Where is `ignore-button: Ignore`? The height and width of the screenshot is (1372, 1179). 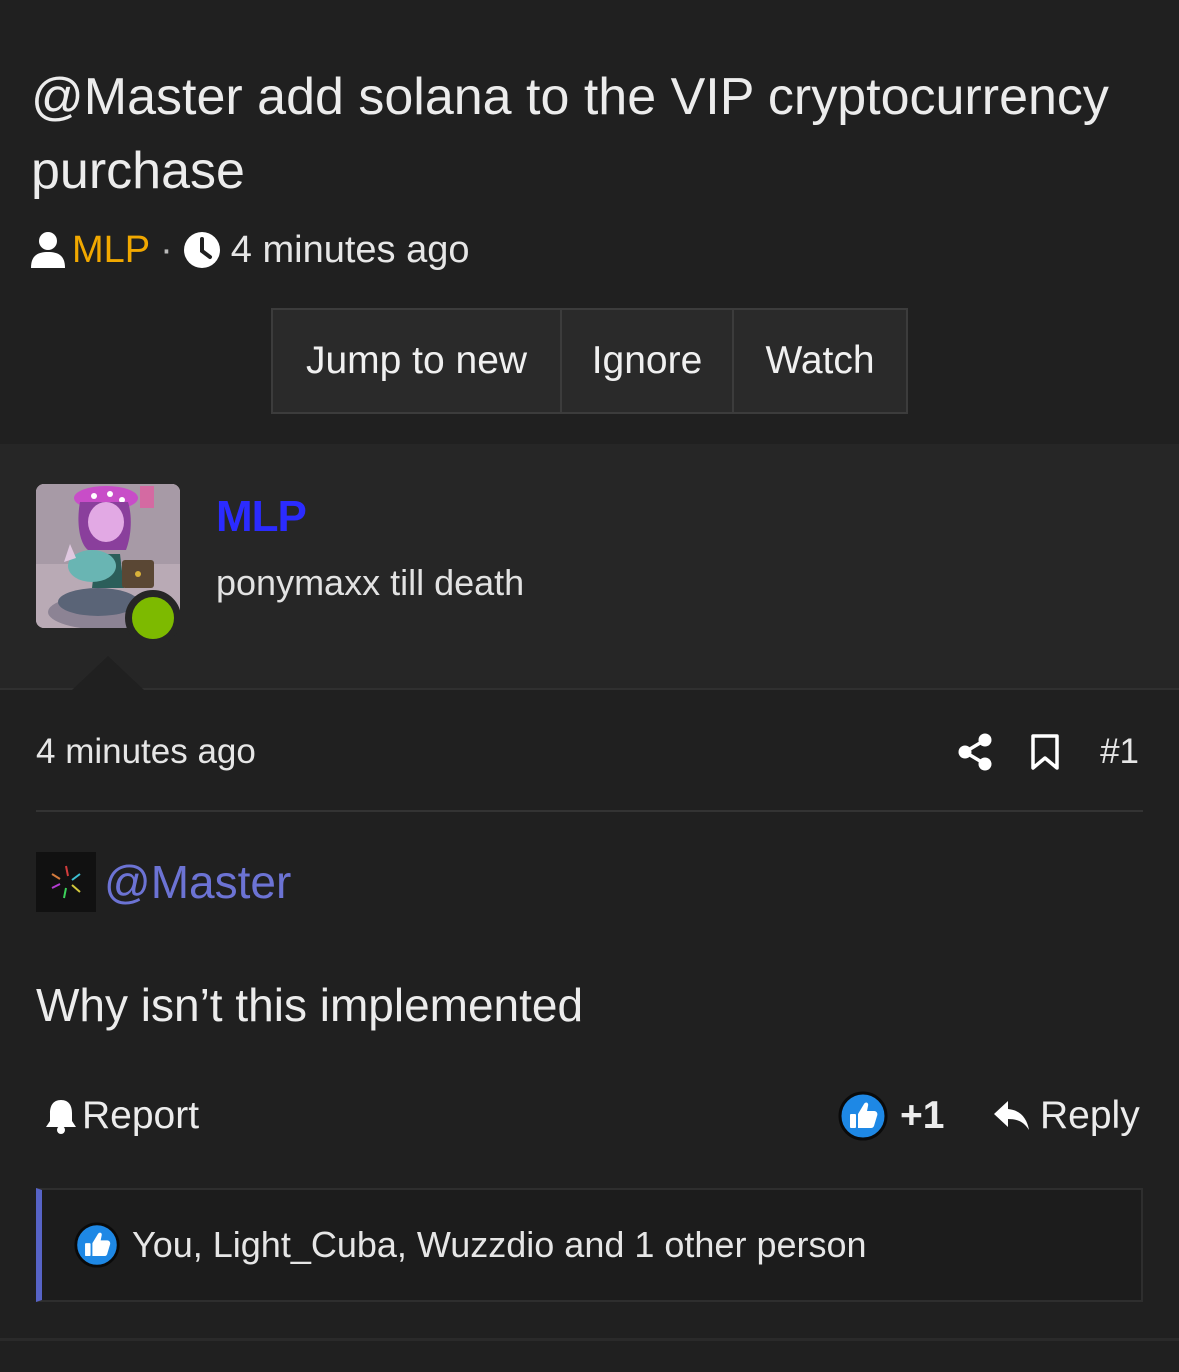
ignore-button: Ignore is located at coordinates (648, 361).